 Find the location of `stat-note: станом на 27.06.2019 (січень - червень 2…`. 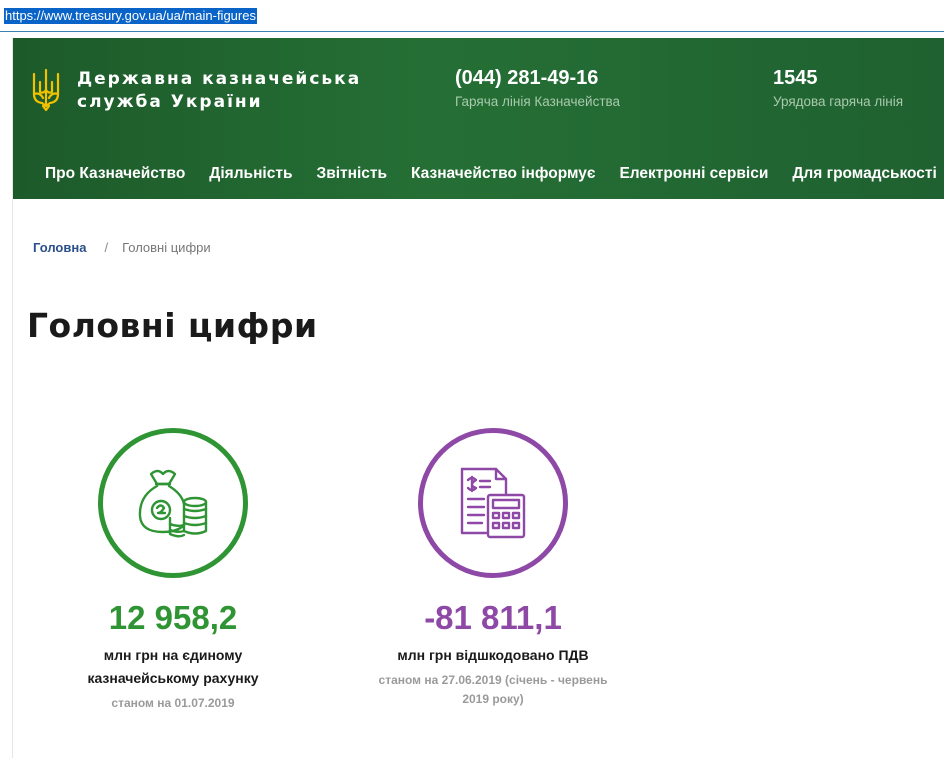

stat-note: станом на 27.06.2019 (січень - червень 2… is located at coordinates (493, 689).